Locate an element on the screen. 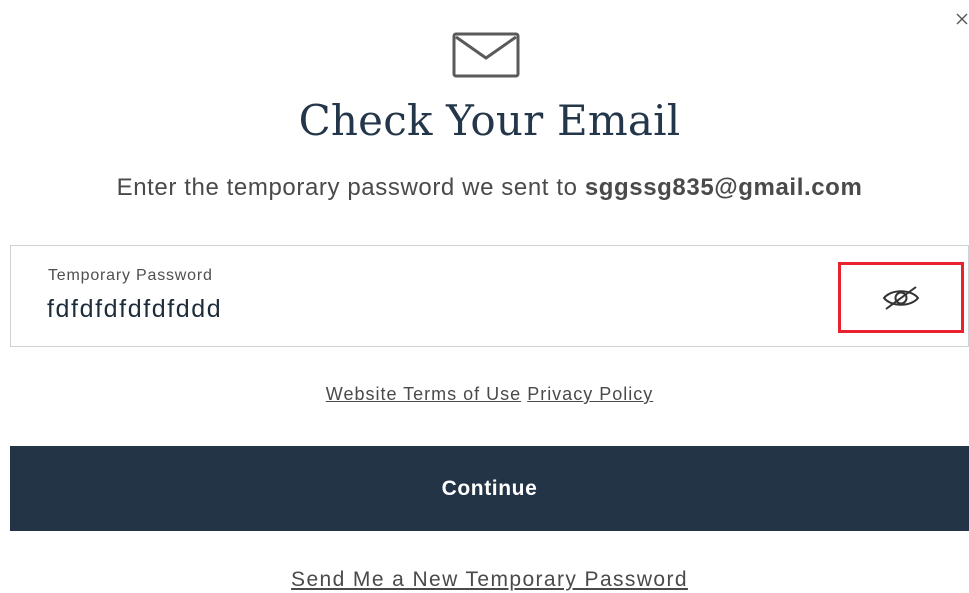 This screenshot has height=593, width=969. instruction-prefix: Enter the temporary password we sent to is located at coordinates (350, 187).